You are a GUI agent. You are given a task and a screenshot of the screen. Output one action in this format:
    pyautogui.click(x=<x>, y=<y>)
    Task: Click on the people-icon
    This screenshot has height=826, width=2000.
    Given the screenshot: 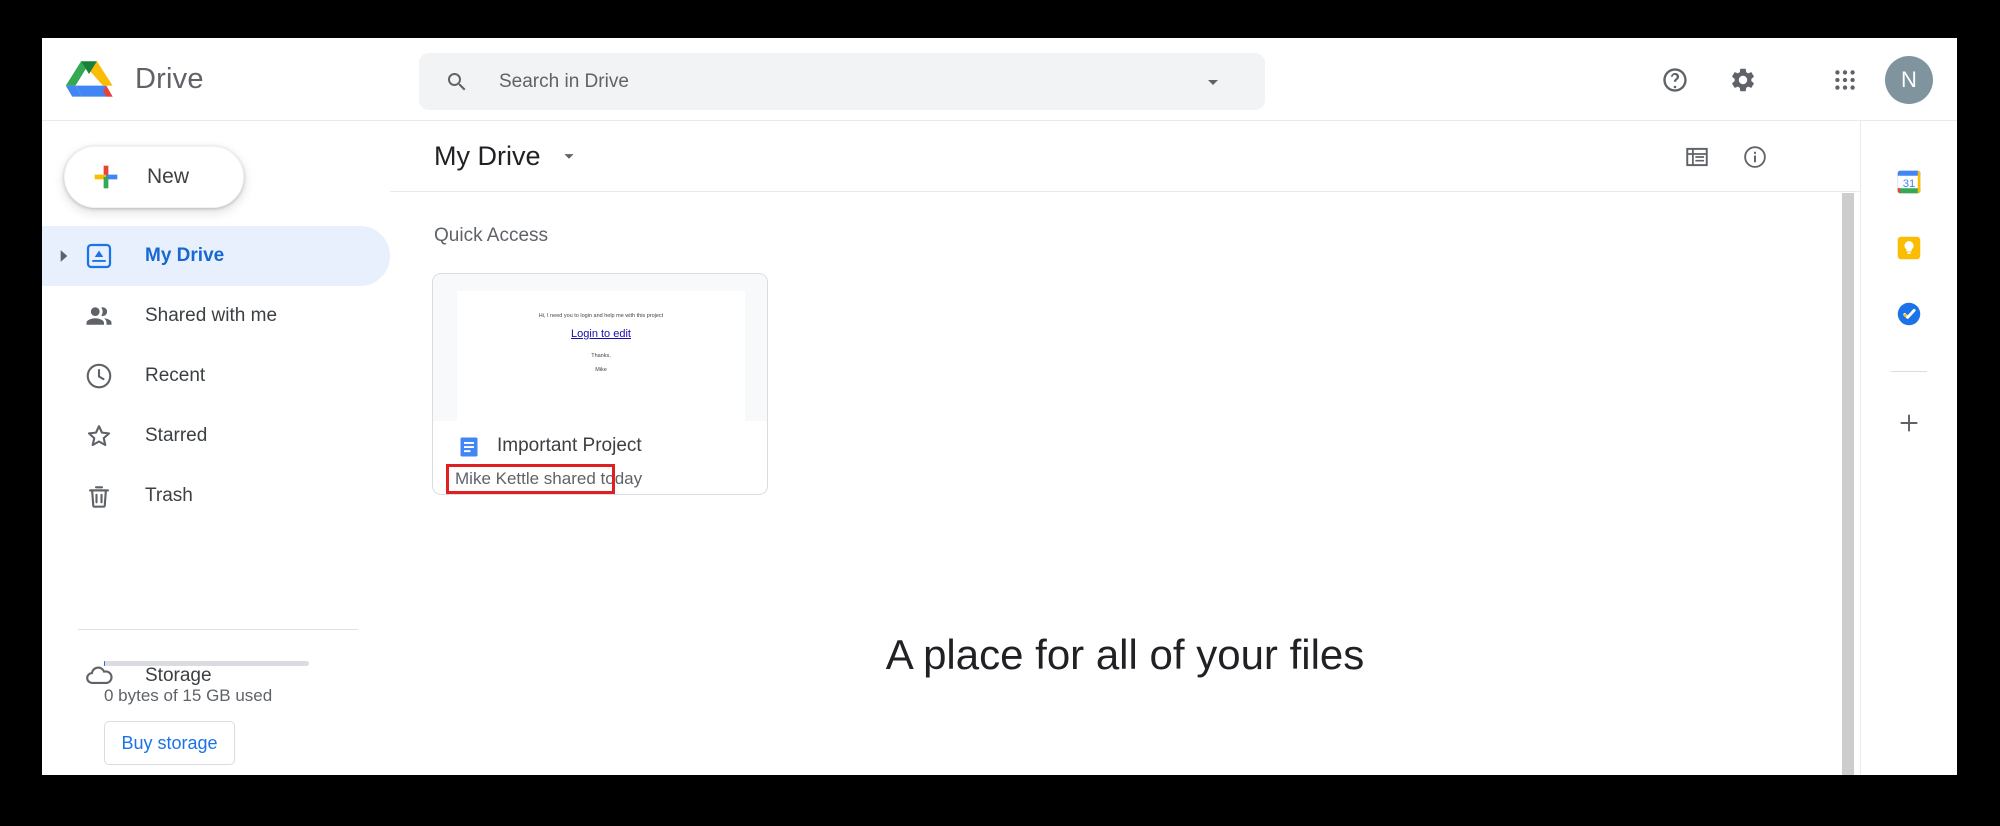 What is the action you would take?
    pyautogui.click(x=99, y=316)
    